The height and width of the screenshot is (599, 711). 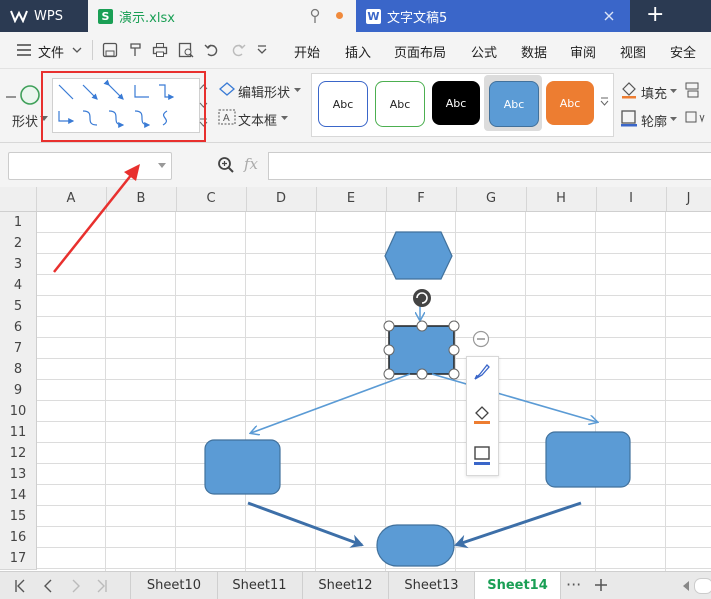 I want to click on connector-to-right-box, so click(x=514, y=397).